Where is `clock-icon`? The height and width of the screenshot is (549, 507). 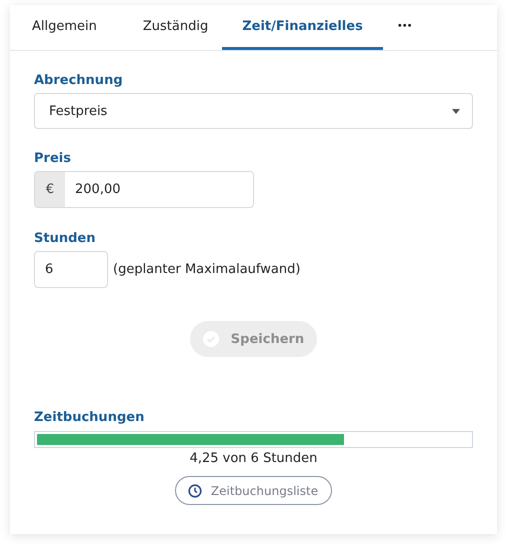 clock-icon is located at coordinates (195, 491).